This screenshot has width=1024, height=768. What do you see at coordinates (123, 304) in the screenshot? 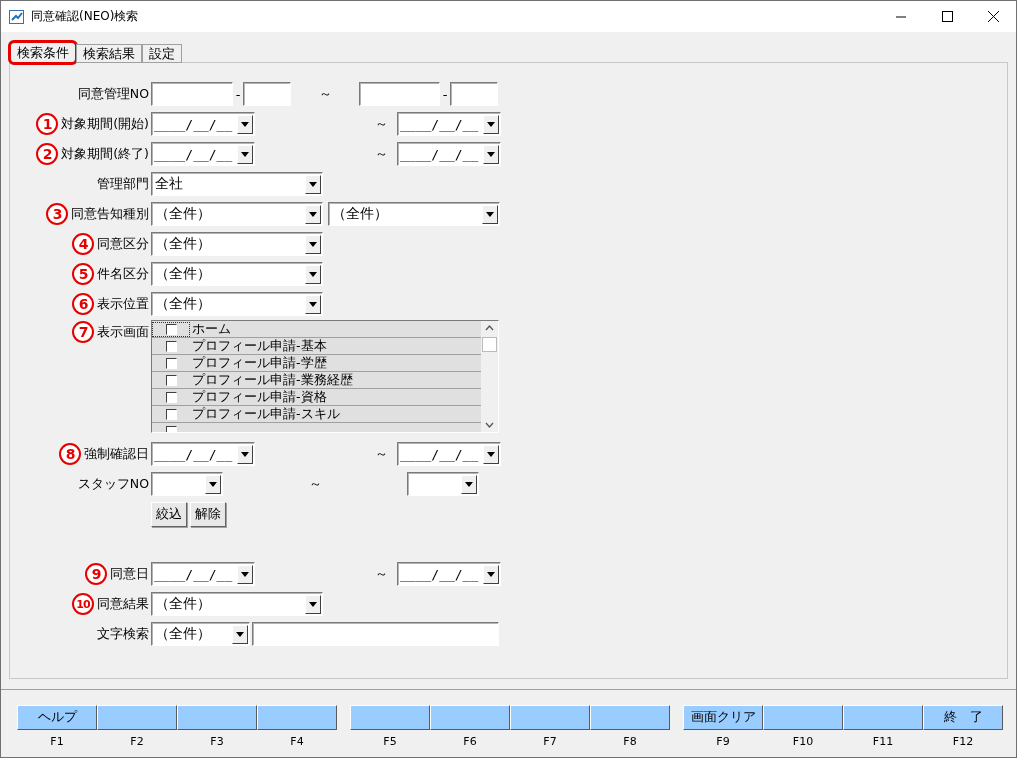
I see `field-label: 表示位置` at bounding box center [123, 304].